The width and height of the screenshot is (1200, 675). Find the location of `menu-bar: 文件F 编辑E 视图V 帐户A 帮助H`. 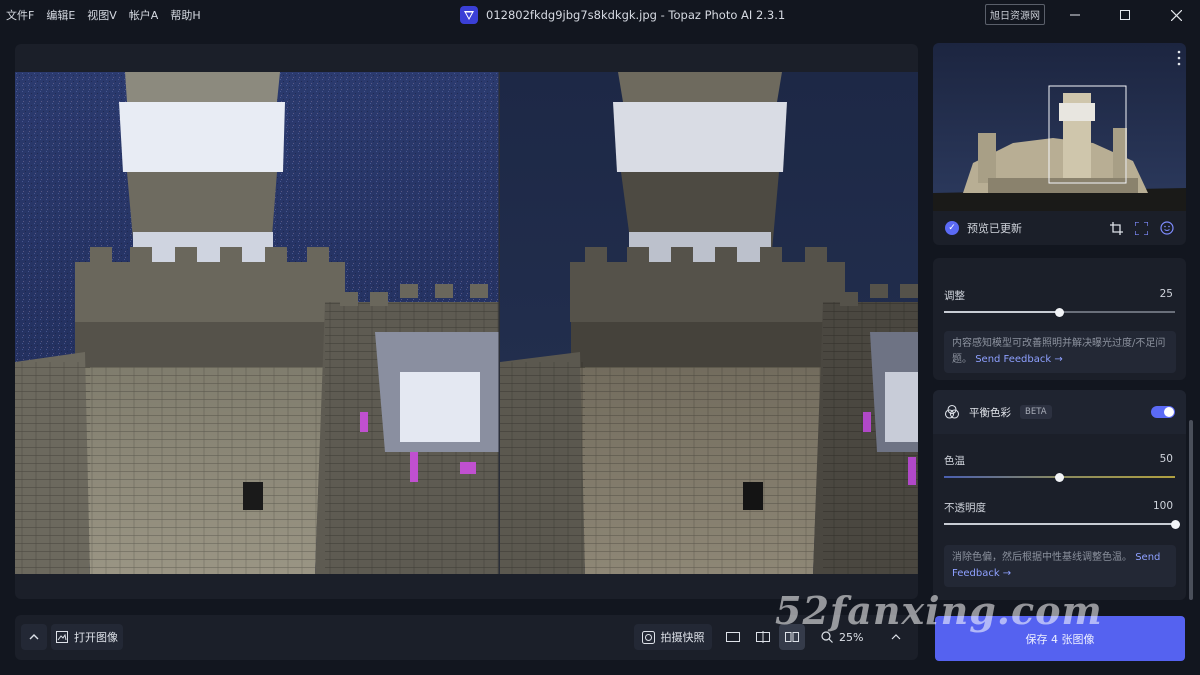

menu-bar: 文件F 编辑E 视图V 帐户A 帮助H is located at coordinates (109, 15).